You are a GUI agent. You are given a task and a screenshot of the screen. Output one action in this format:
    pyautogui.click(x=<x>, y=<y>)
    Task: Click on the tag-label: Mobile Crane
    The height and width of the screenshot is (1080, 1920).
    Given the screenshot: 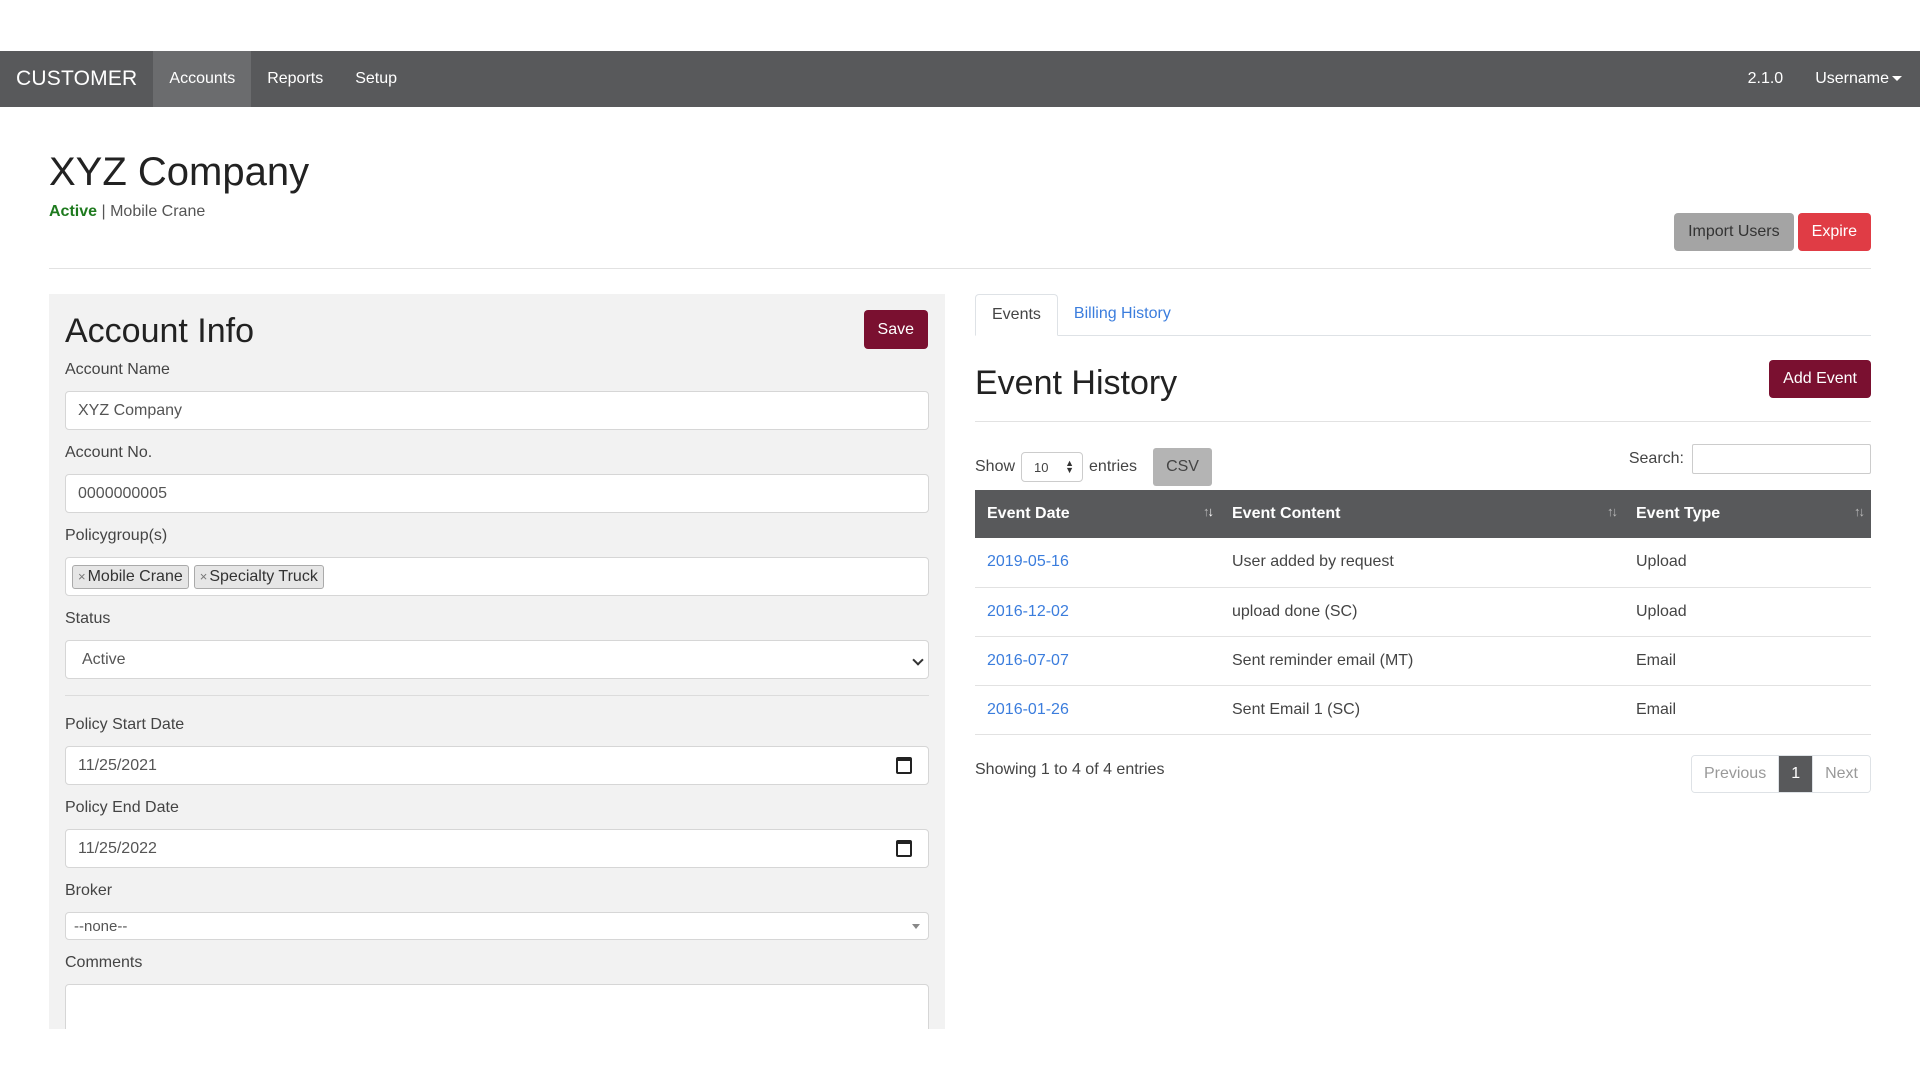 What is the action you would take?
    pyautogui.click(x=135, y=576)
    